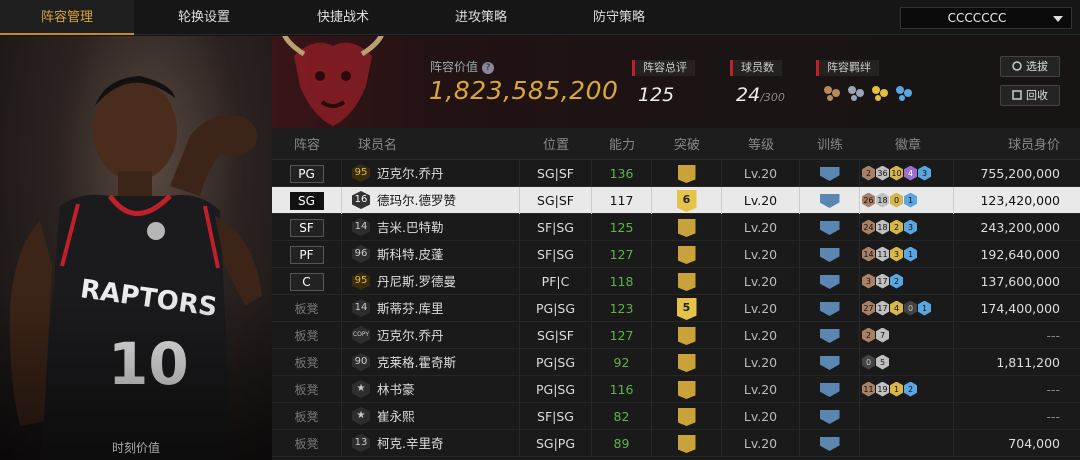 Image resolution: width=1080 pixels, height=460 pixels. What do you see at coordinates (761, 389) in the screenshot?
I see `level-cell: Lv.20` at bounding box center [761, 389].